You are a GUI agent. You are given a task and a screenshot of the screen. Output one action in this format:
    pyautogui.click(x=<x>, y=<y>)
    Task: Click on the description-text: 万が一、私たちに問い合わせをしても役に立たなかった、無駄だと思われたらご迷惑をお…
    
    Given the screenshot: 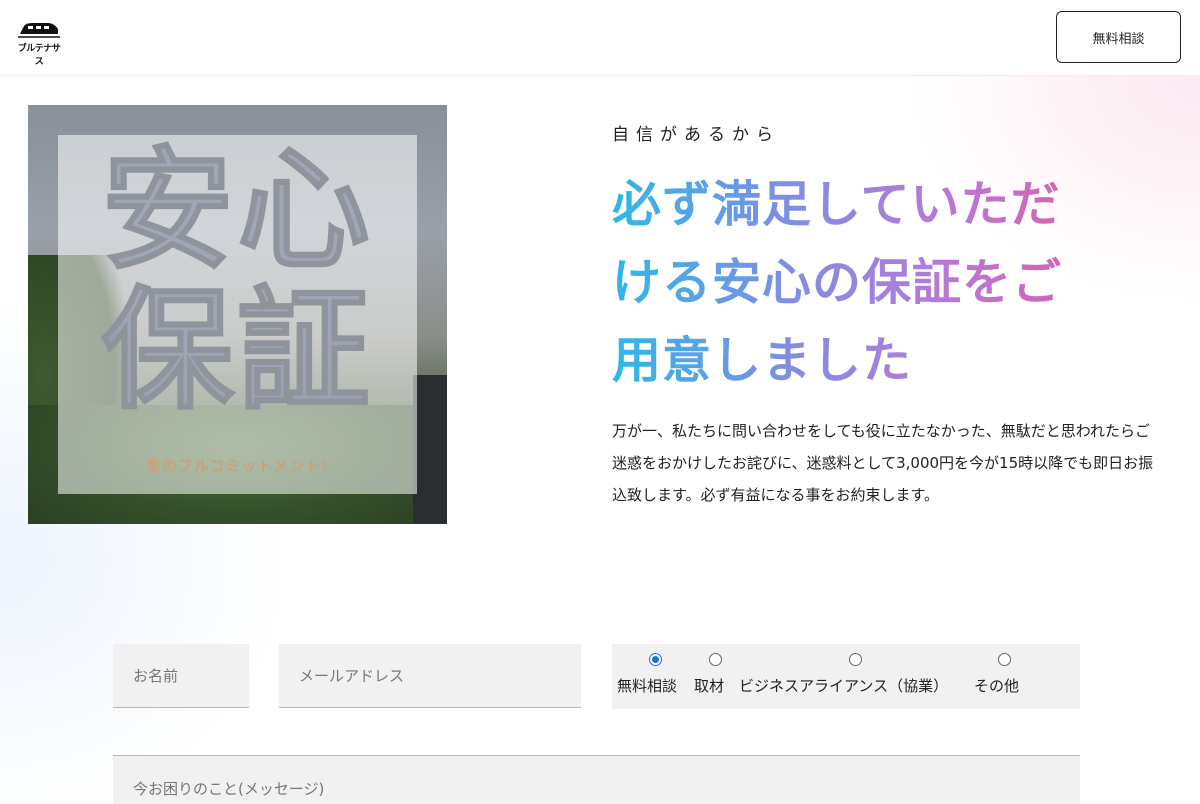 What is the action you would take?
    pyautogui.click(x=883, y=463)
    